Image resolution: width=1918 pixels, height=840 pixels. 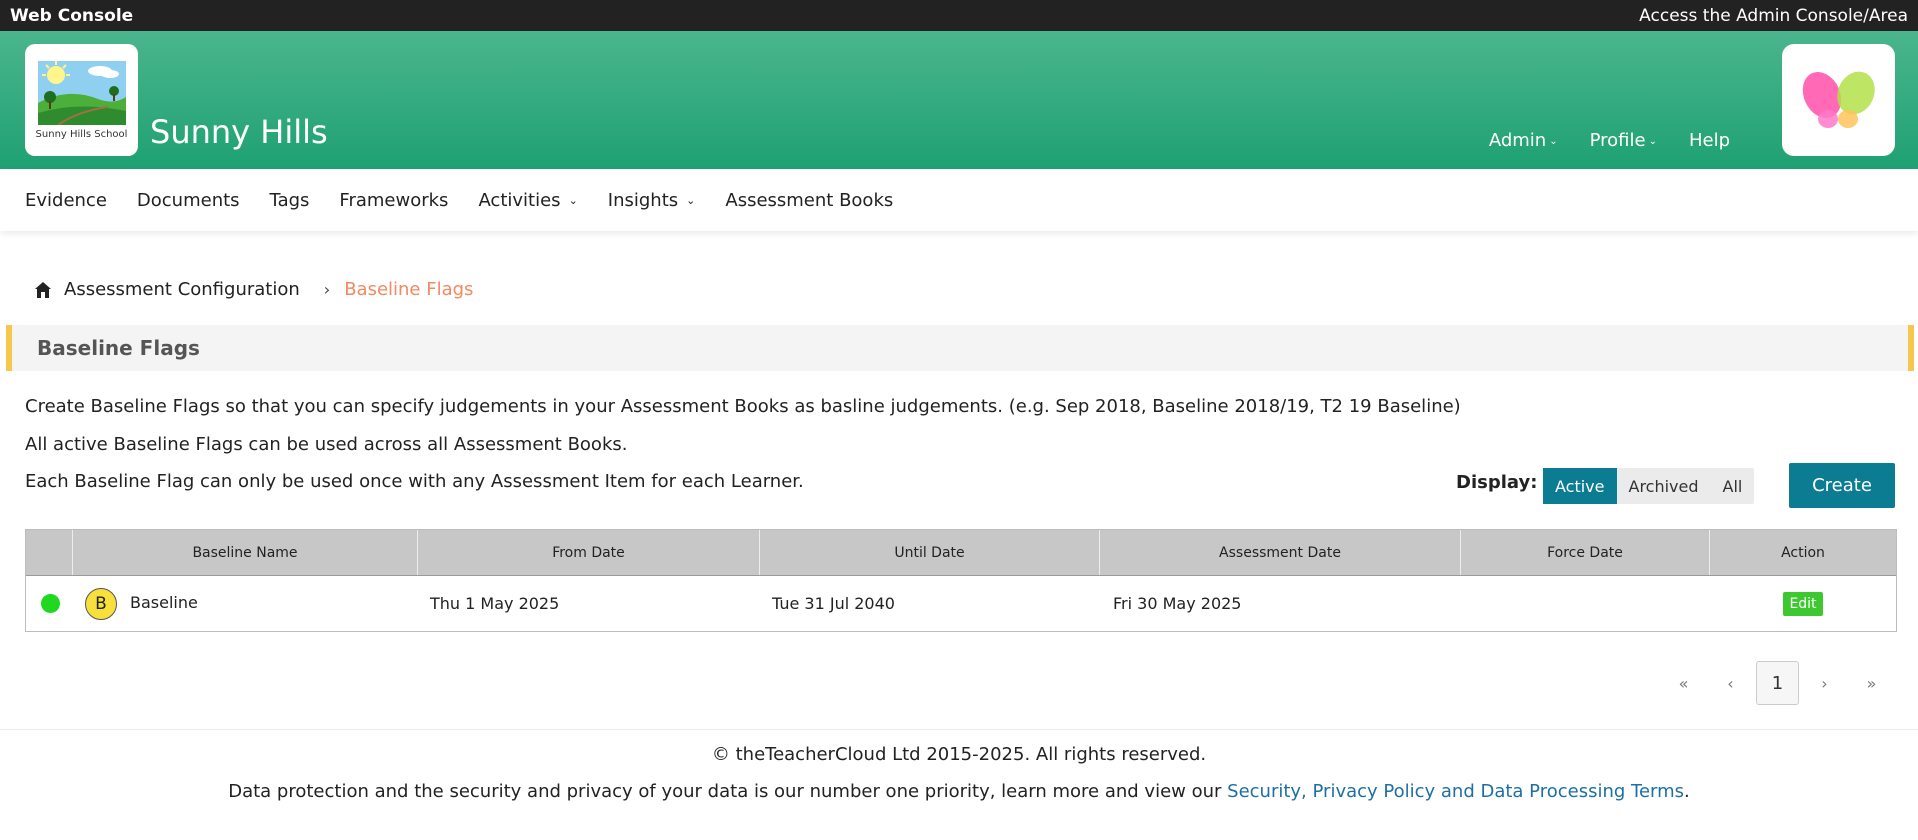 I want to click on baseline-badge: B, so click(x=101, y=603).